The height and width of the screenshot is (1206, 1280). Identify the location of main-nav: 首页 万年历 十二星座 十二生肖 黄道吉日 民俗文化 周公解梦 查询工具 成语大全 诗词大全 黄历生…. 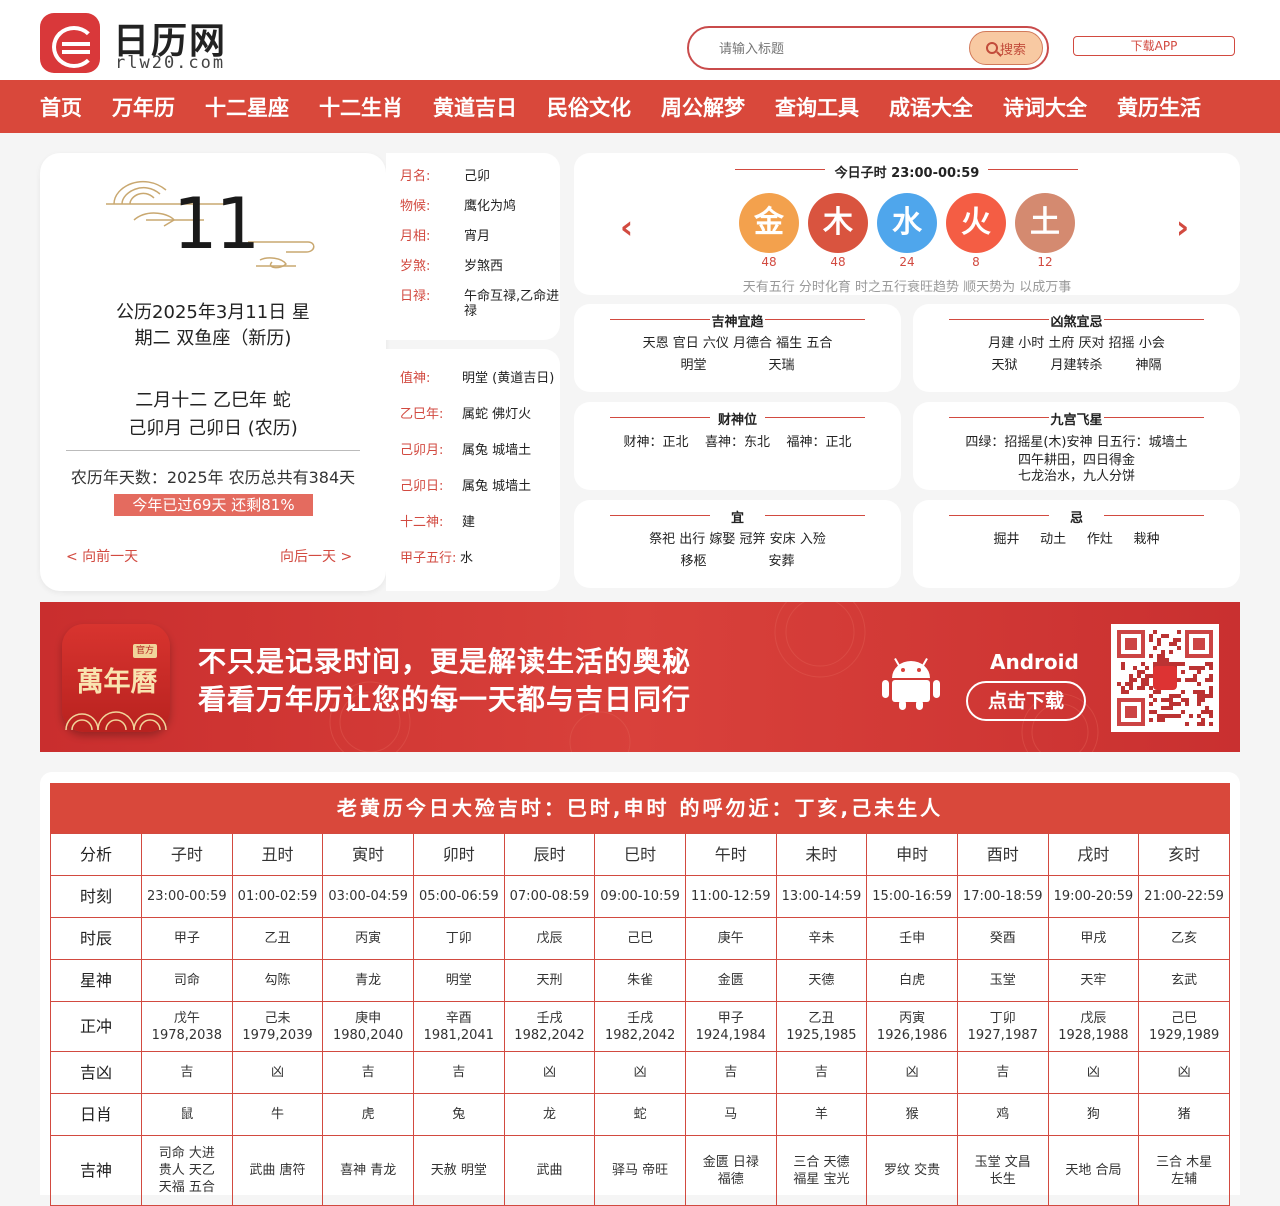
(640, 106).